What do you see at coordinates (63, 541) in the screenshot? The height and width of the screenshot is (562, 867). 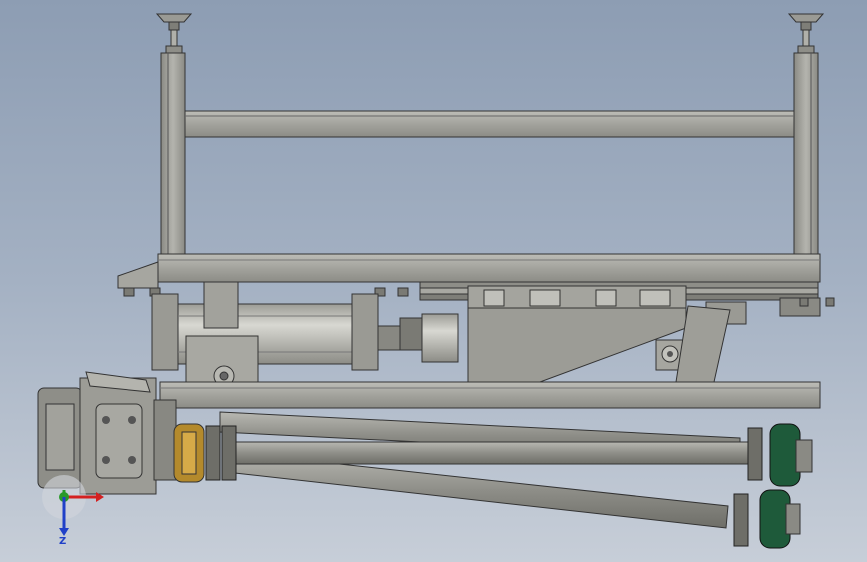 I see `triad-z-label: Z` at bounding box center [63, 541].